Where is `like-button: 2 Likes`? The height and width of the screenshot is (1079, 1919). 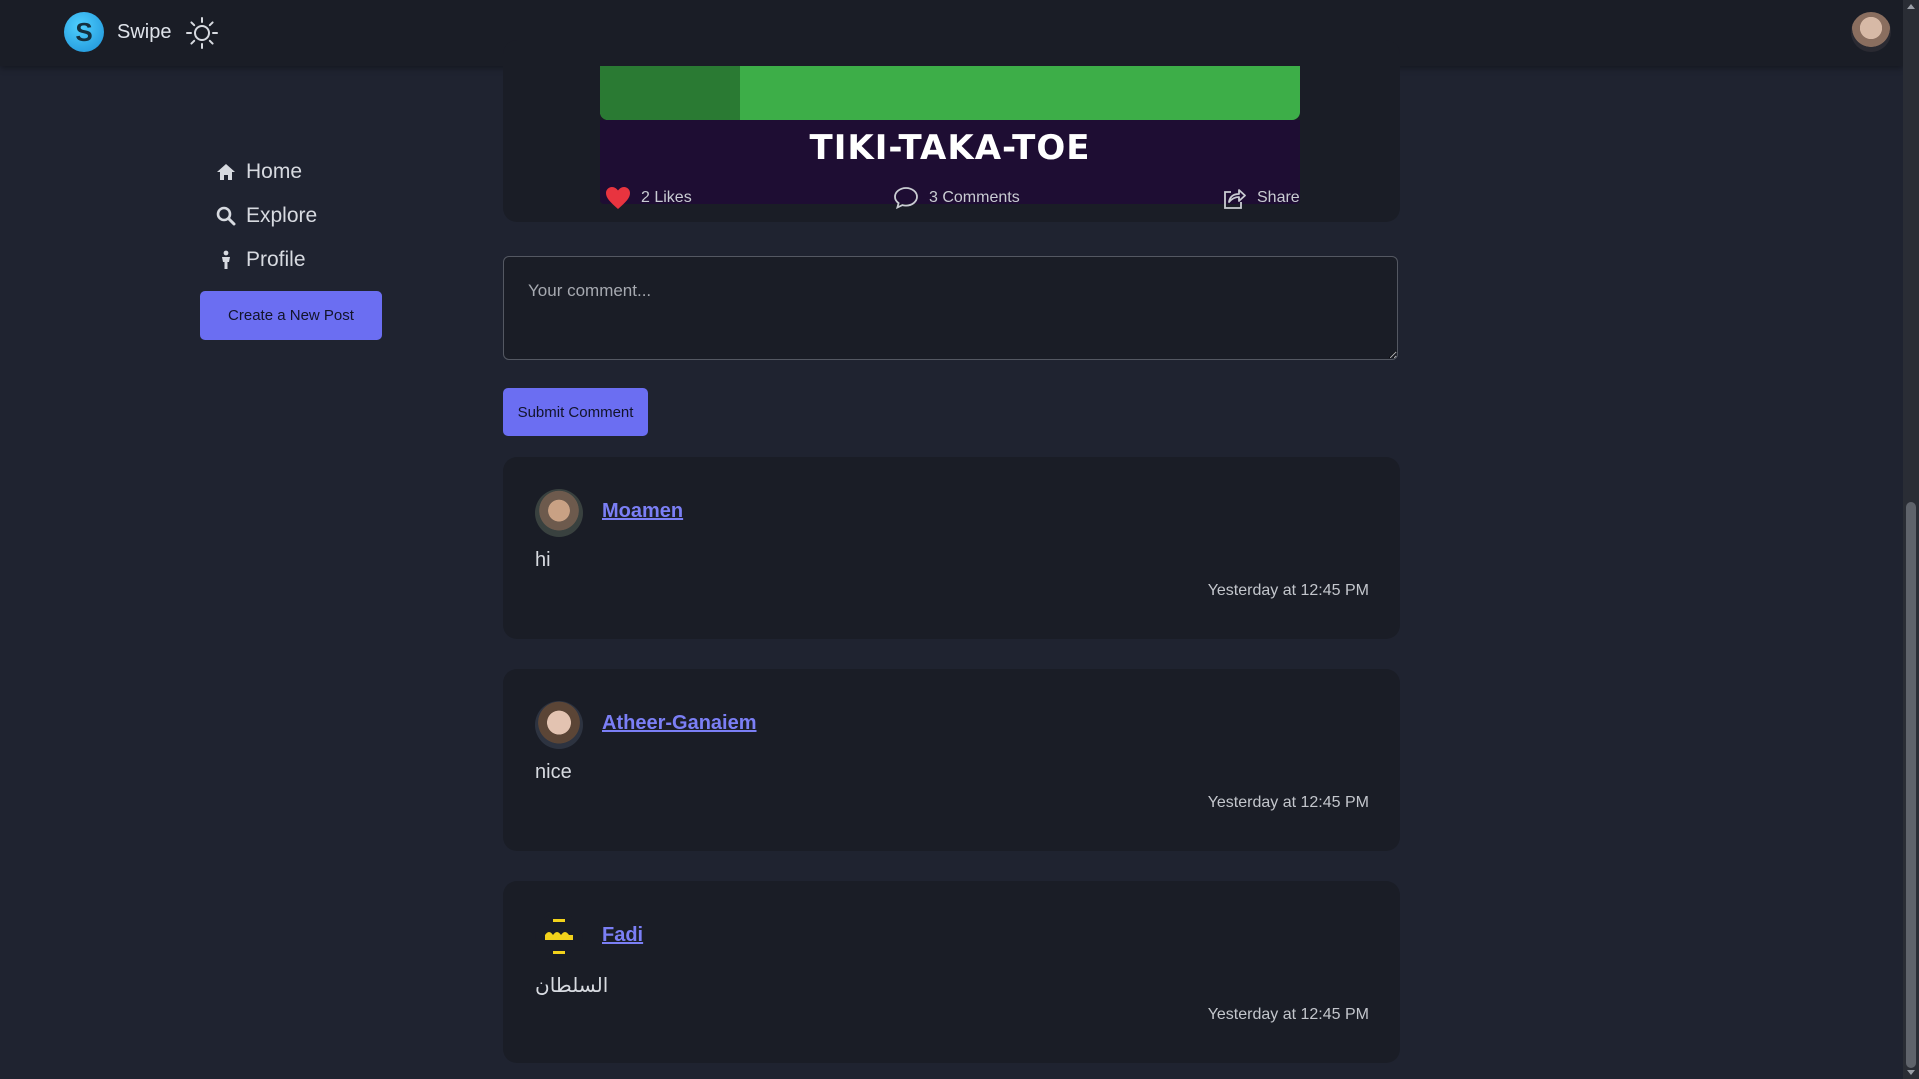 like-button: 2 Likes is located at coordinates (648, 198).